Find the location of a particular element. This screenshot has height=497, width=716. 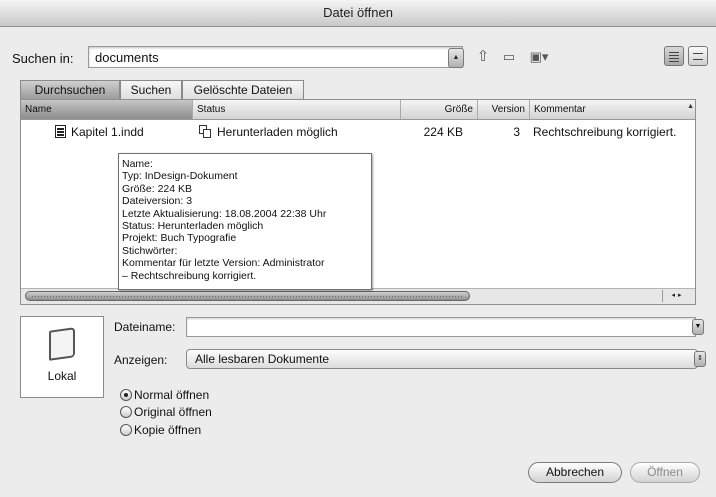

location-label: Lokal is located at coordinates (62, 376).